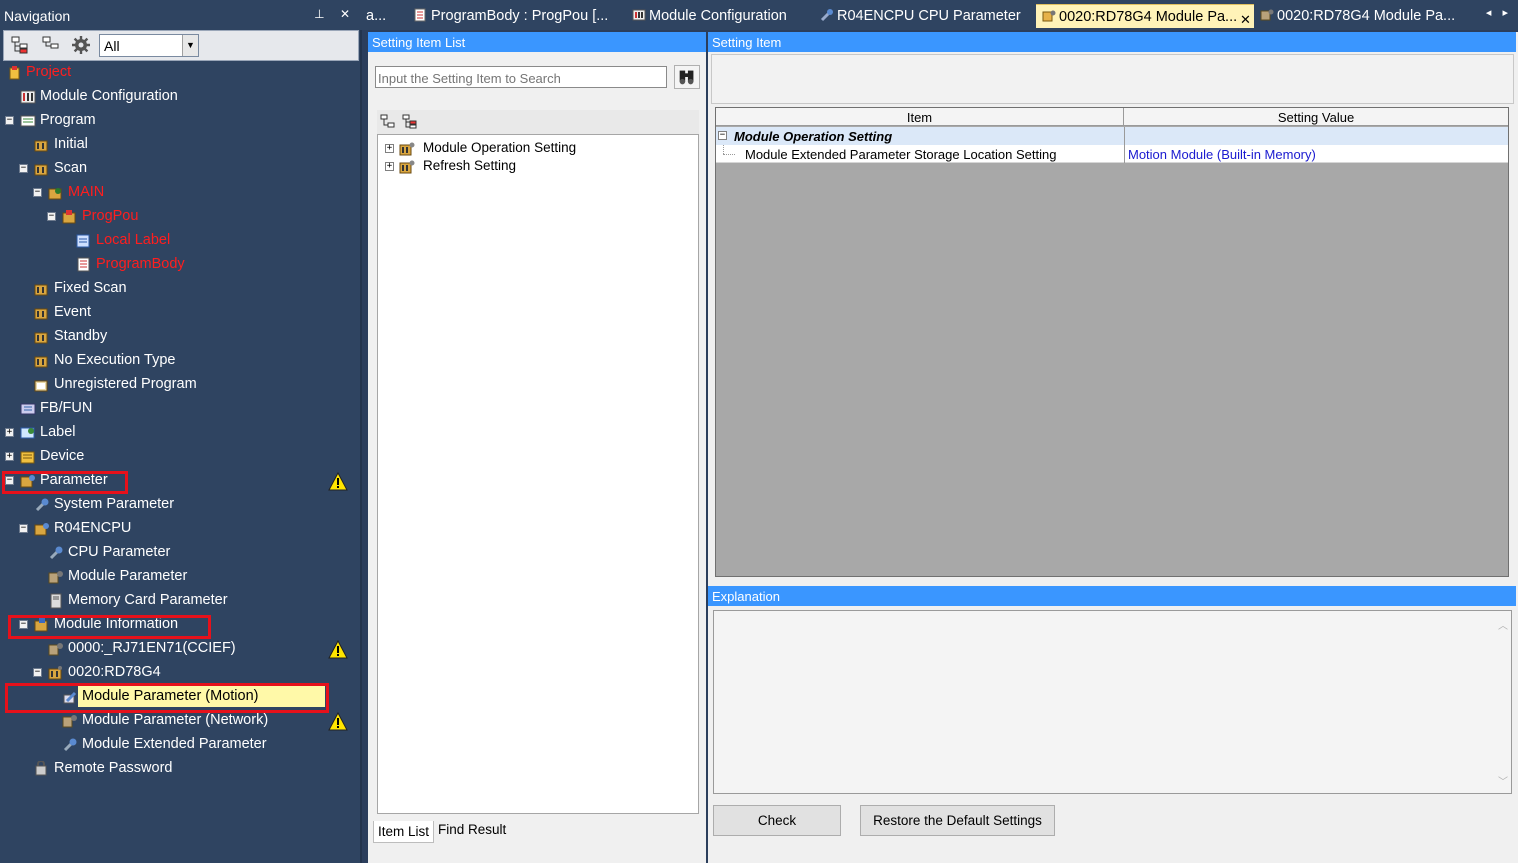 The height and width of the screenshot is (863, 1518). What do you see at coordinates (1145, 16) in the screenshot?
I see `tab-module-parameter-active: 0020:RD78G4 Module Pa... ✕` at bounding box center [1145, 16].